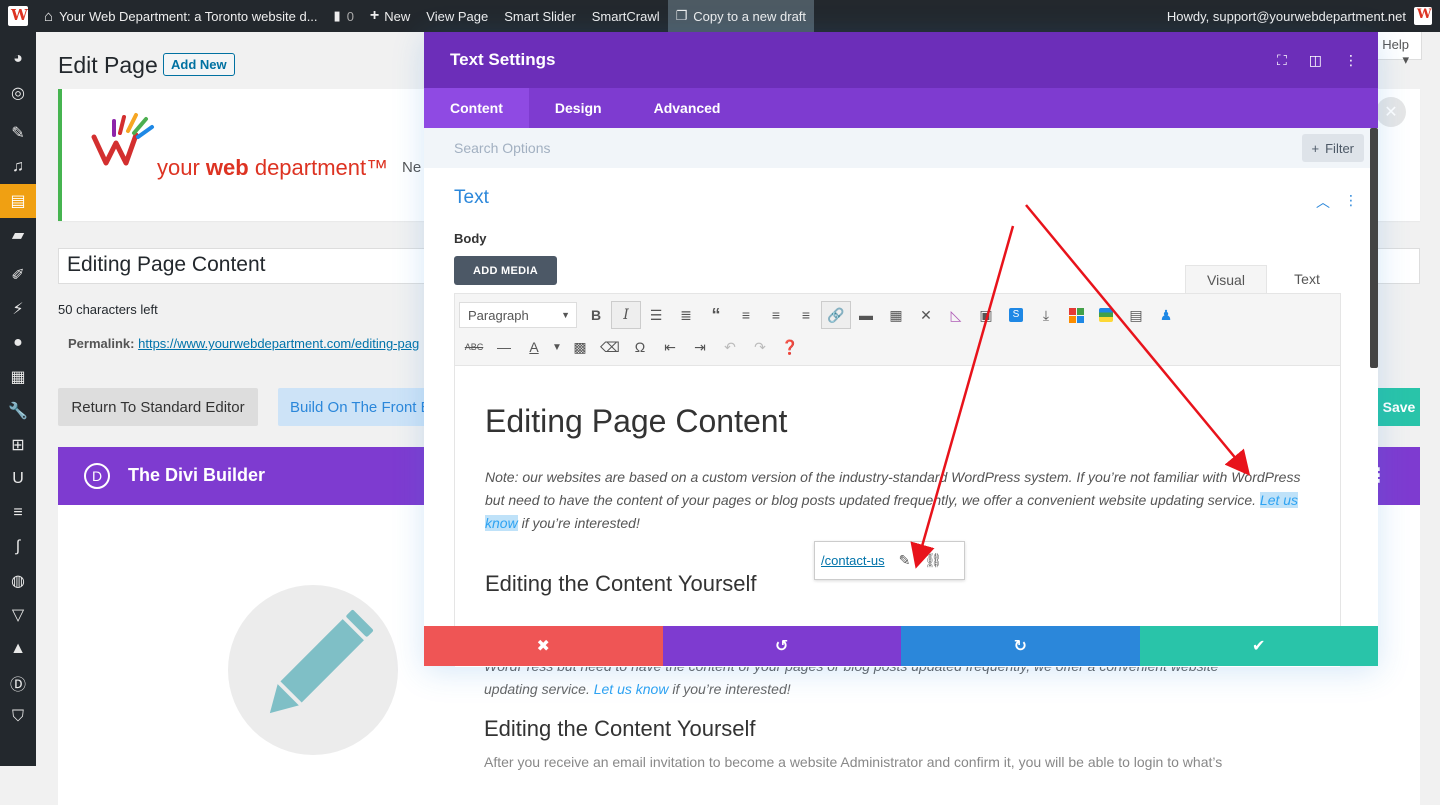  Describe the element at coordinates (1351, 60) in the screenshot. I see `more-options-icon: ⋮` at that location.